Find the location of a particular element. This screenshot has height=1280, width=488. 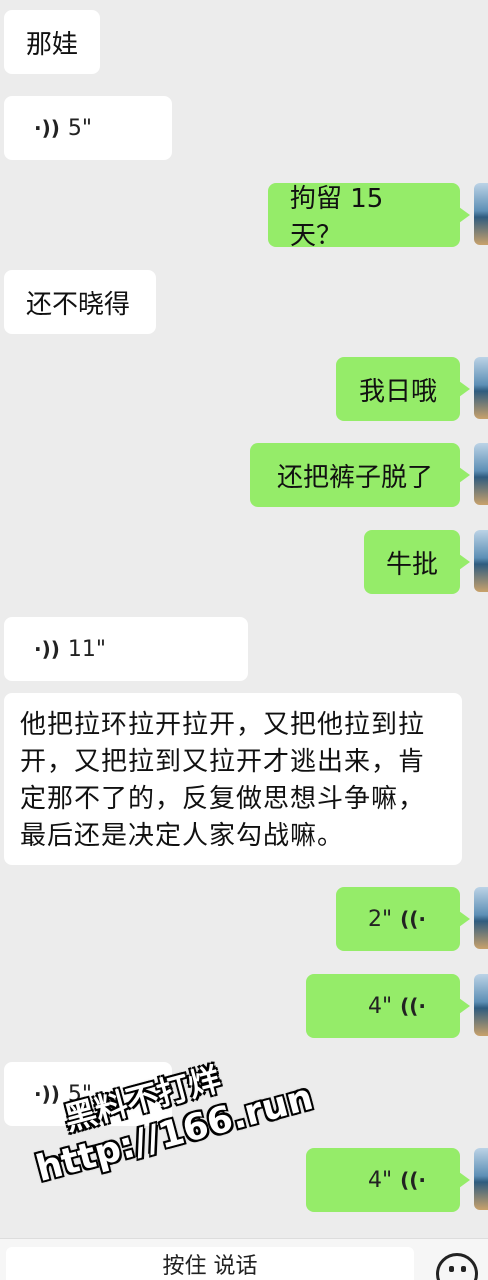

message-outgoing-text: 还把裤子脱了 is located at coordinates (360, 475).